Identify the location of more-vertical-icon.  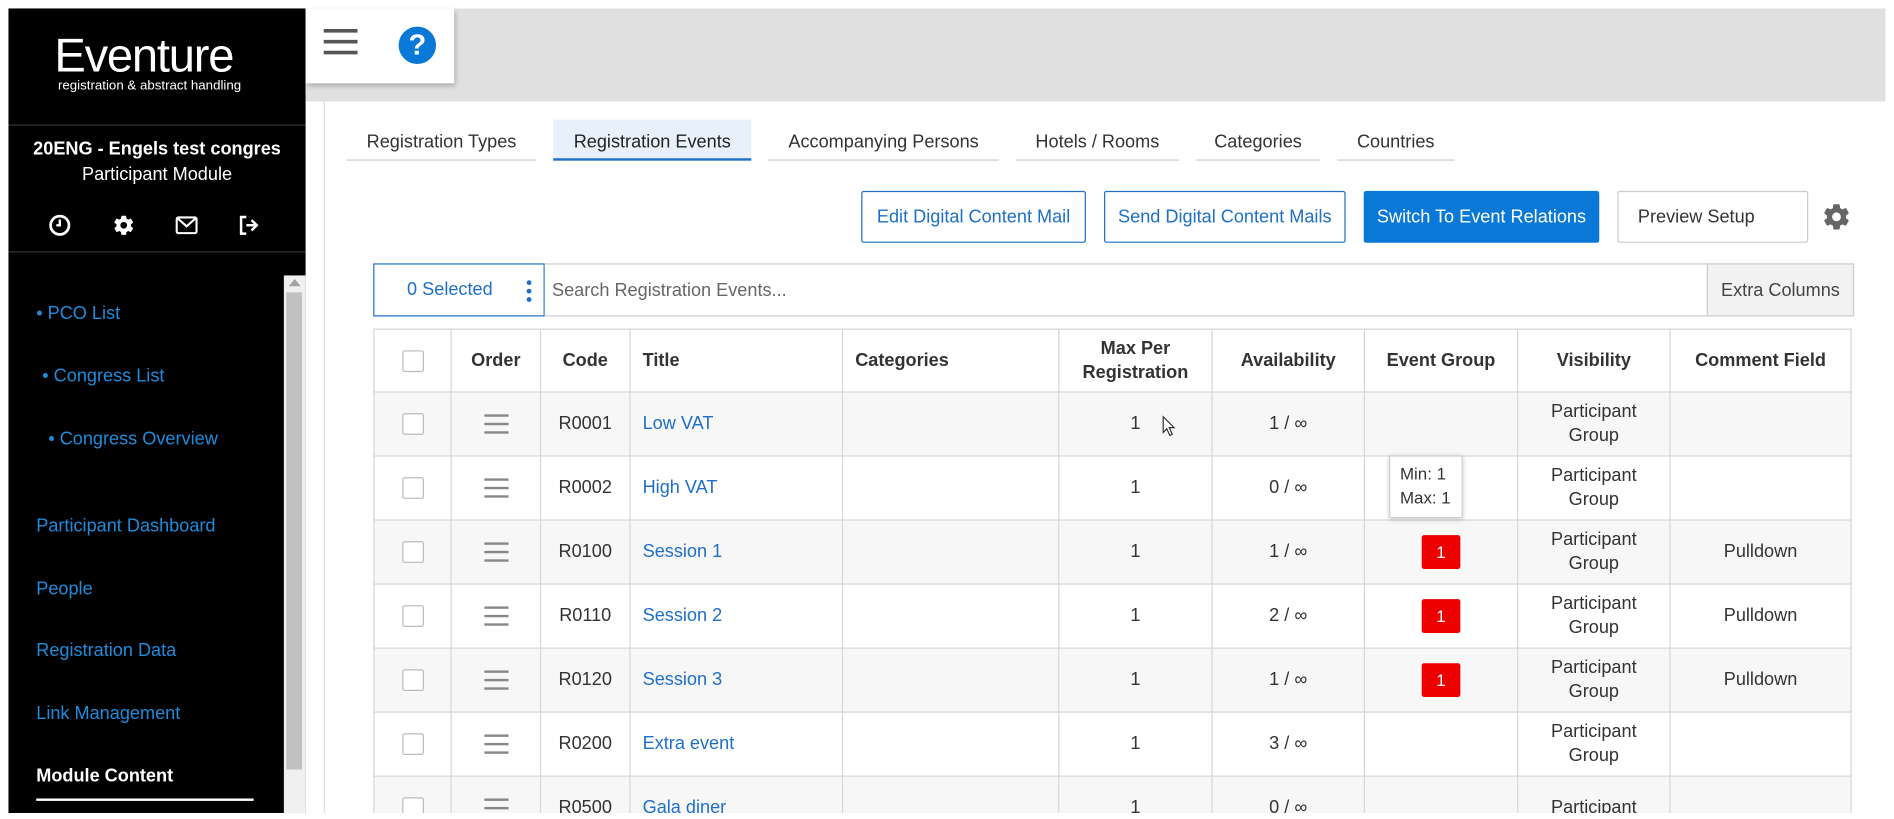
(529, 291).